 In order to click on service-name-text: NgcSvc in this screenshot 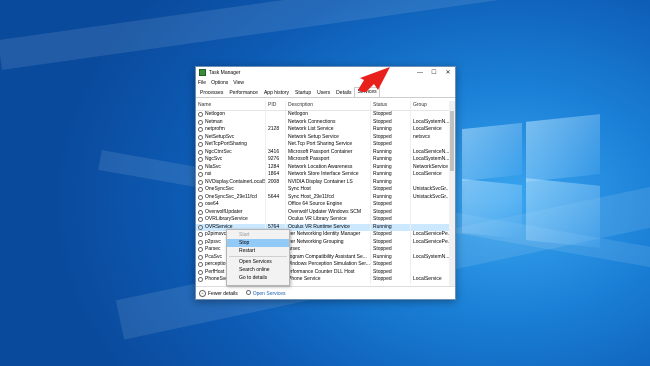, I will do `click(214, 159)`.